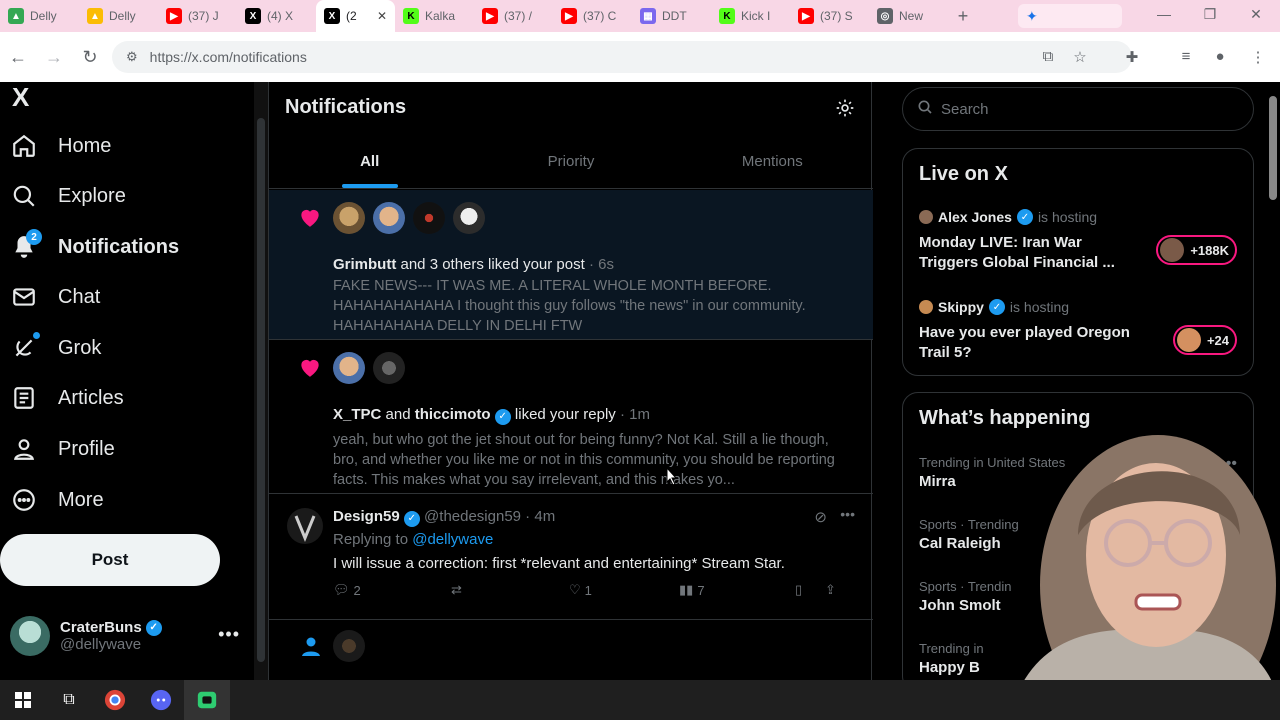 The height and width of the screenshot is (720, 1280). What do you see at coordinates (975, 217) in the screenshot?
I see `host-name: Alex Jones` at bounding box center [975, 217].